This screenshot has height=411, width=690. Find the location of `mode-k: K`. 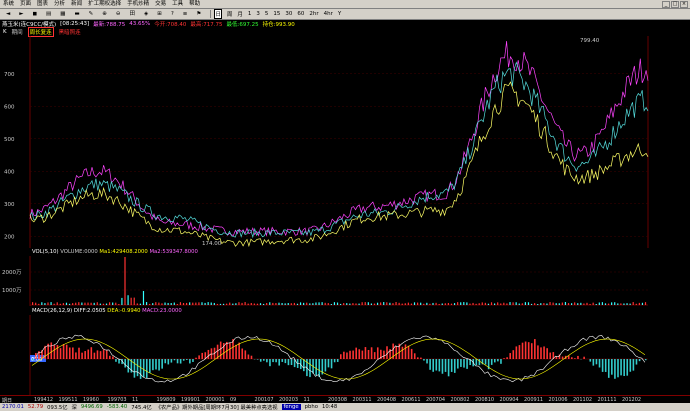

mode-k: K is located at coordinates (5, 32).